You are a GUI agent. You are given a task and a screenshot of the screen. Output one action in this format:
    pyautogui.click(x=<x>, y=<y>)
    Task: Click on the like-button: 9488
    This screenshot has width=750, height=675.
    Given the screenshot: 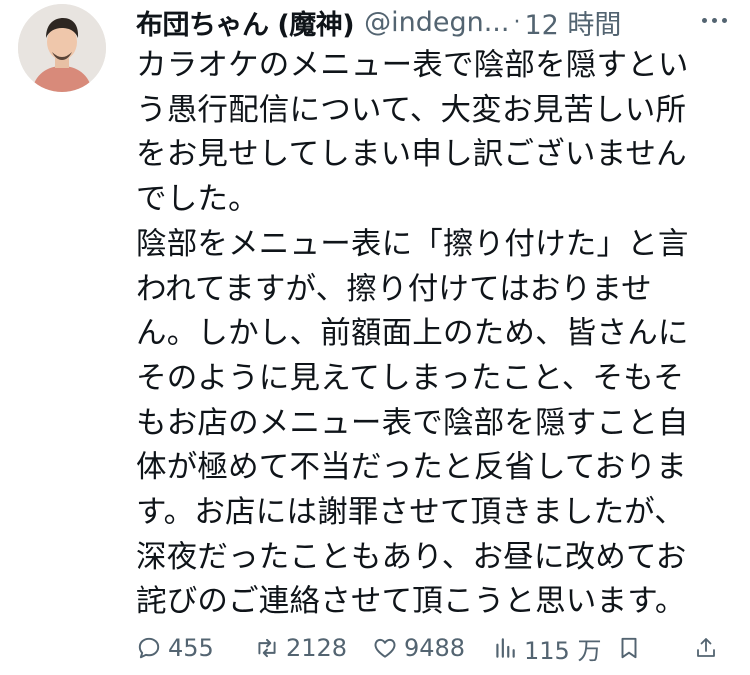 What is the action you would take?
    pyautogui.click(x=432, y=648)
    